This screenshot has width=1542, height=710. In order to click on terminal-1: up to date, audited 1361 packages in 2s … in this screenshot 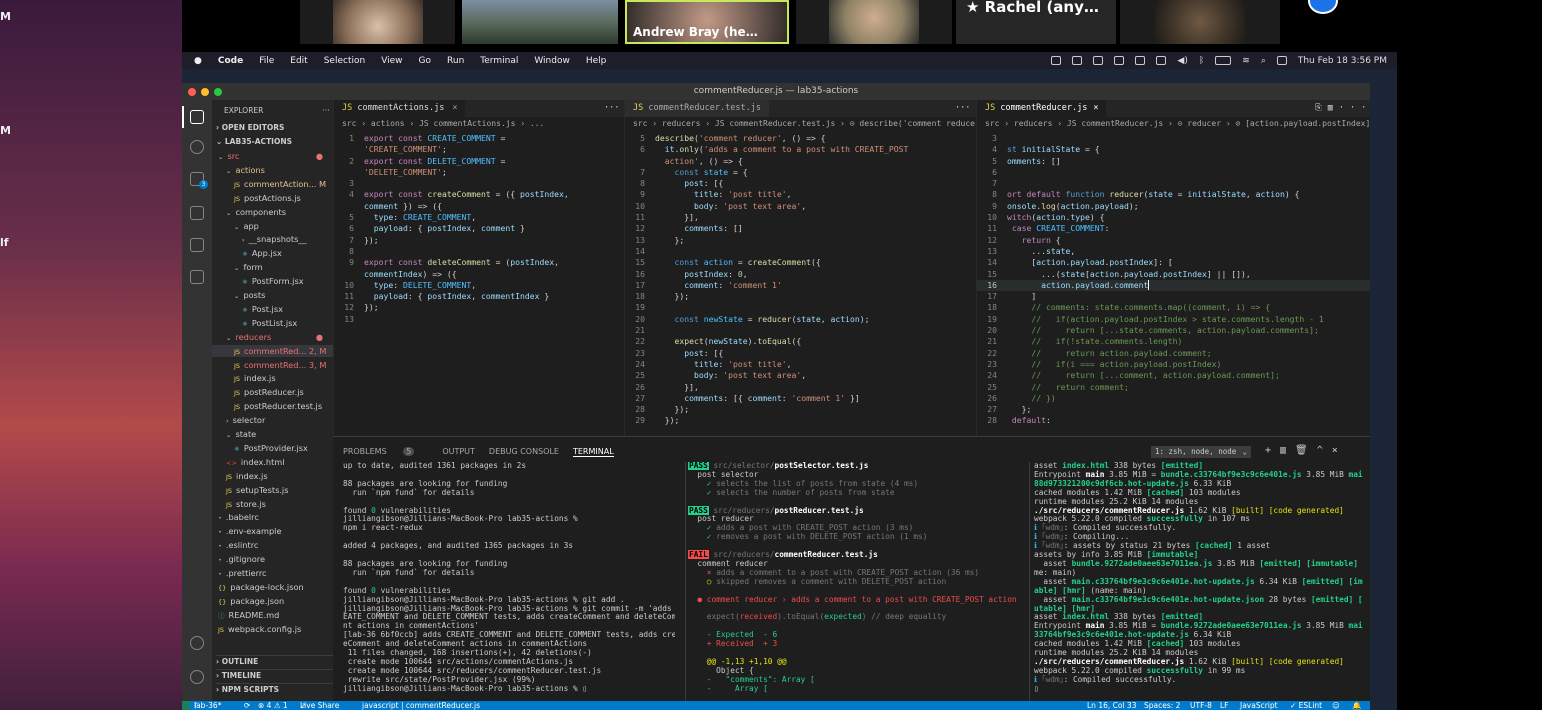, I will do `click(509, 582)`.